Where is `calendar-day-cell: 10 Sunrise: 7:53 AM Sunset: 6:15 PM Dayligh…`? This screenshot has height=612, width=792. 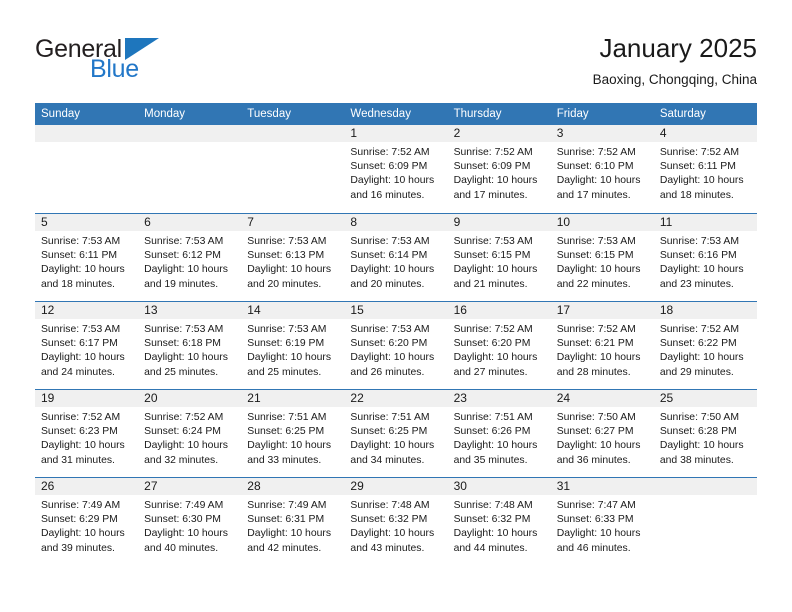 calendar-day-cell: 10 Sunrise: 7:53 AM Sunset: 6:15 PM Dayligh… is located at coordinates (602, 257).